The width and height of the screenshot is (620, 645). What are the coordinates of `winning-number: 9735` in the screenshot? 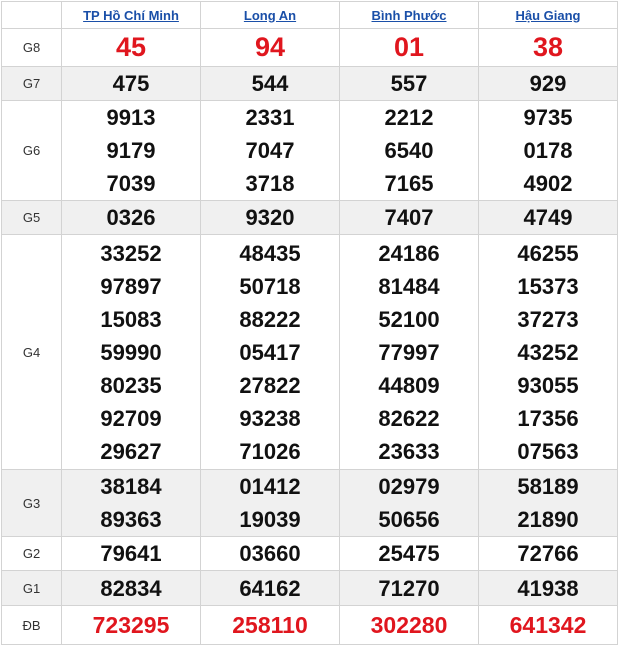 It's located at (548, 117).